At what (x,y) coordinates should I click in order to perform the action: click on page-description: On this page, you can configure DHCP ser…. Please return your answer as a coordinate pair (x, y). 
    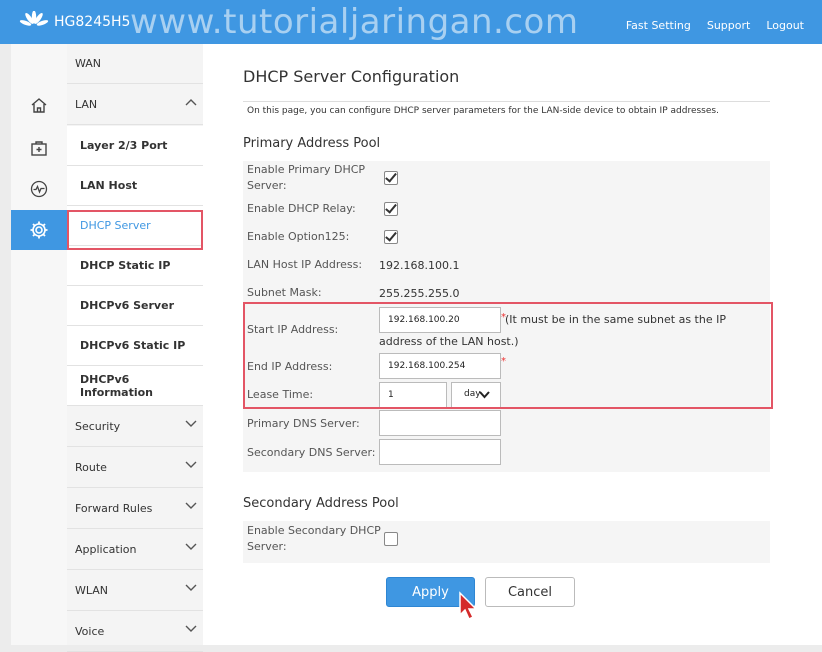
    Looking at the image, I should click on (483, 111).